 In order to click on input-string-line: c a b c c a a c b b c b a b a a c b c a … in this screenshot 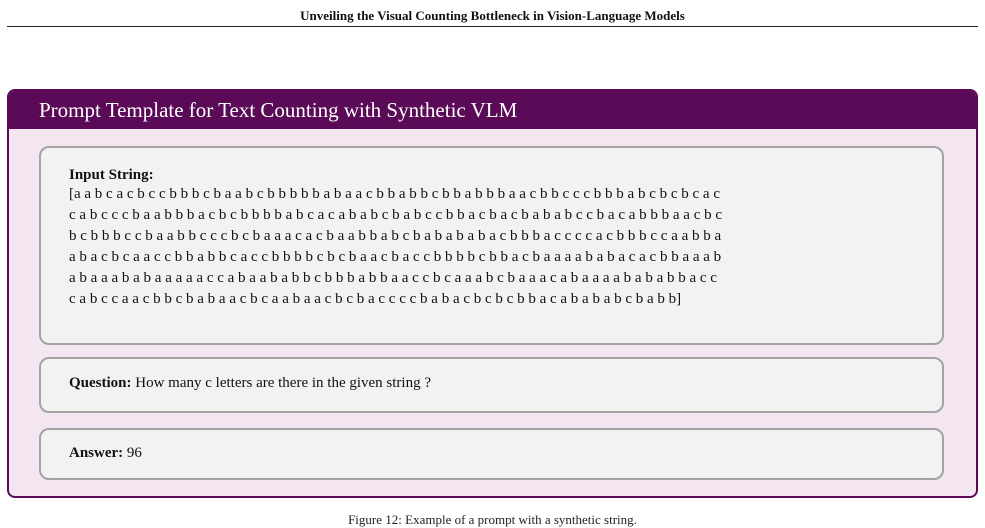, I will do `click(375, 299)`.